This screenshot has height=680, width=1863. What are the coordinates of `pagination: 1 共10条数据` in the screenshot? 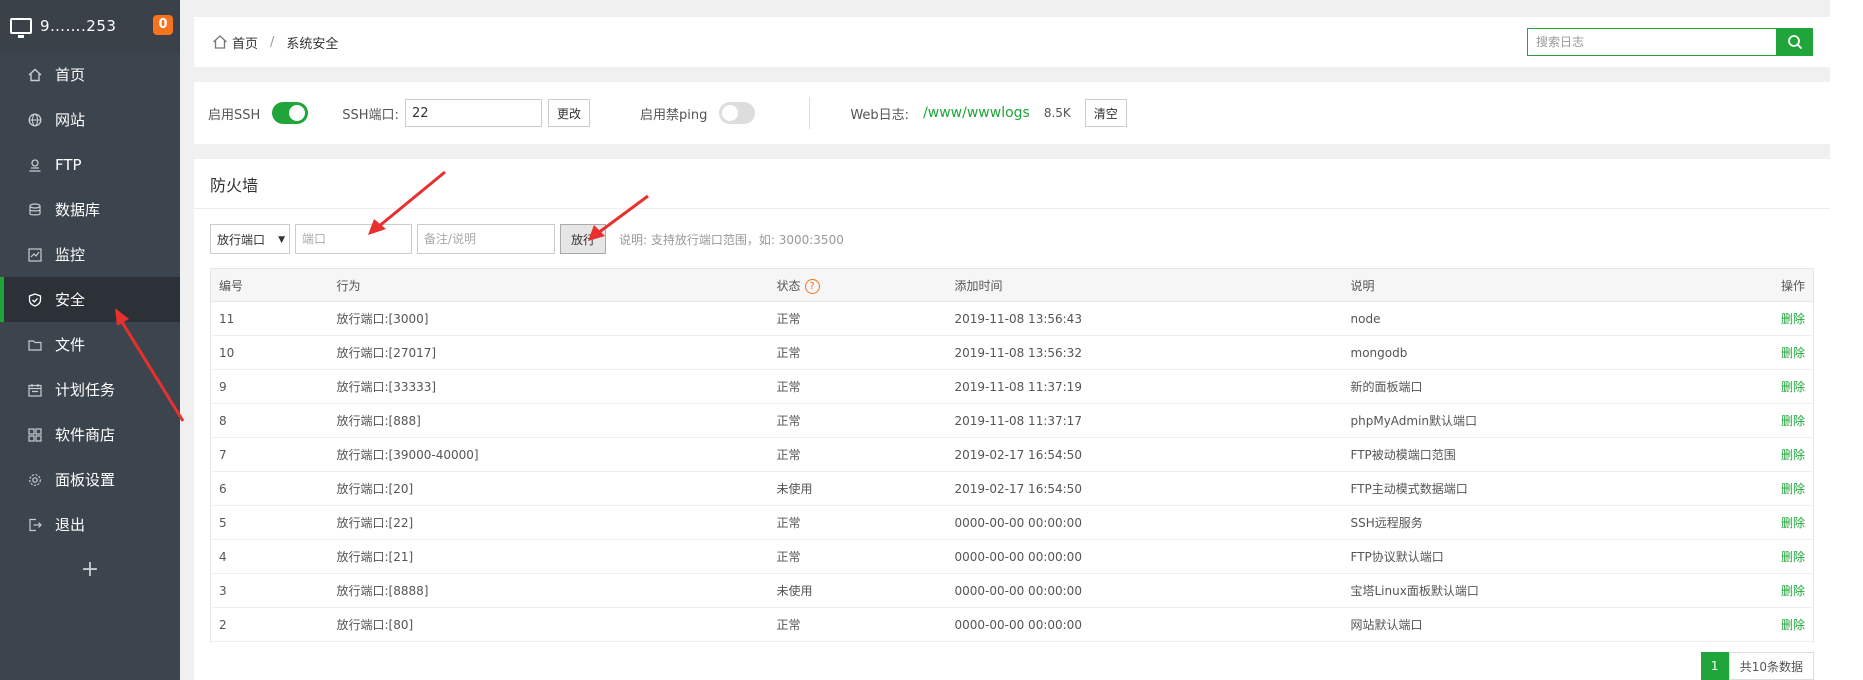 It's located at (1757, 666).